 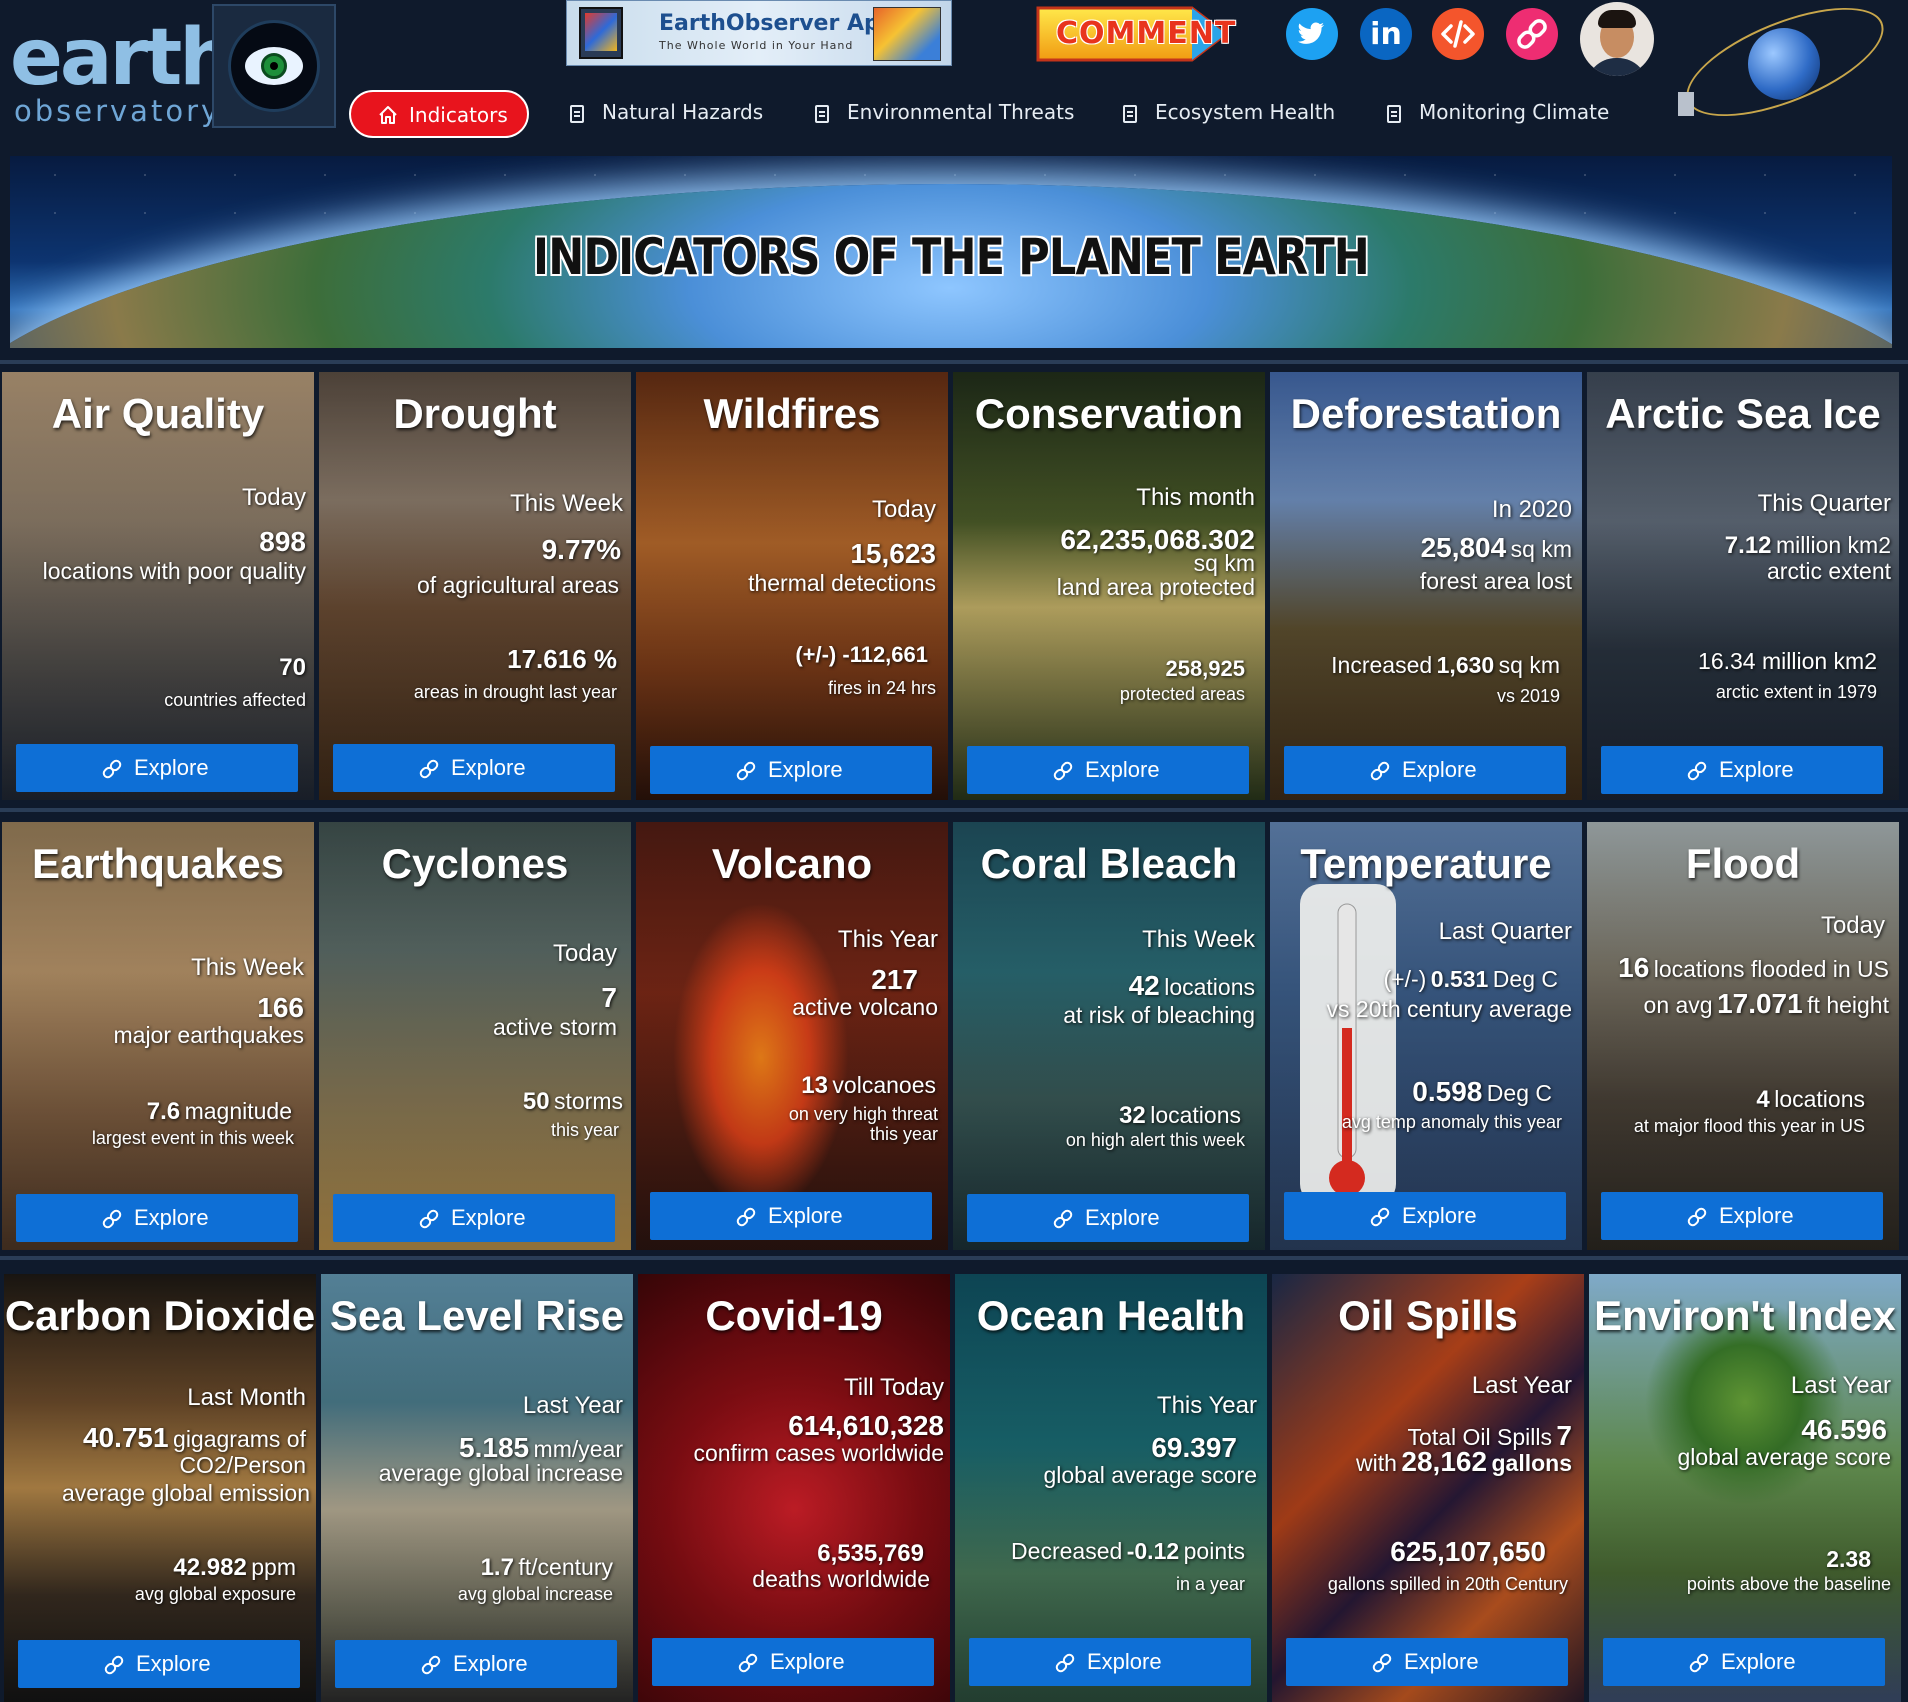 I want to click on card-title: Cyclones, so click(x=475, y=863).